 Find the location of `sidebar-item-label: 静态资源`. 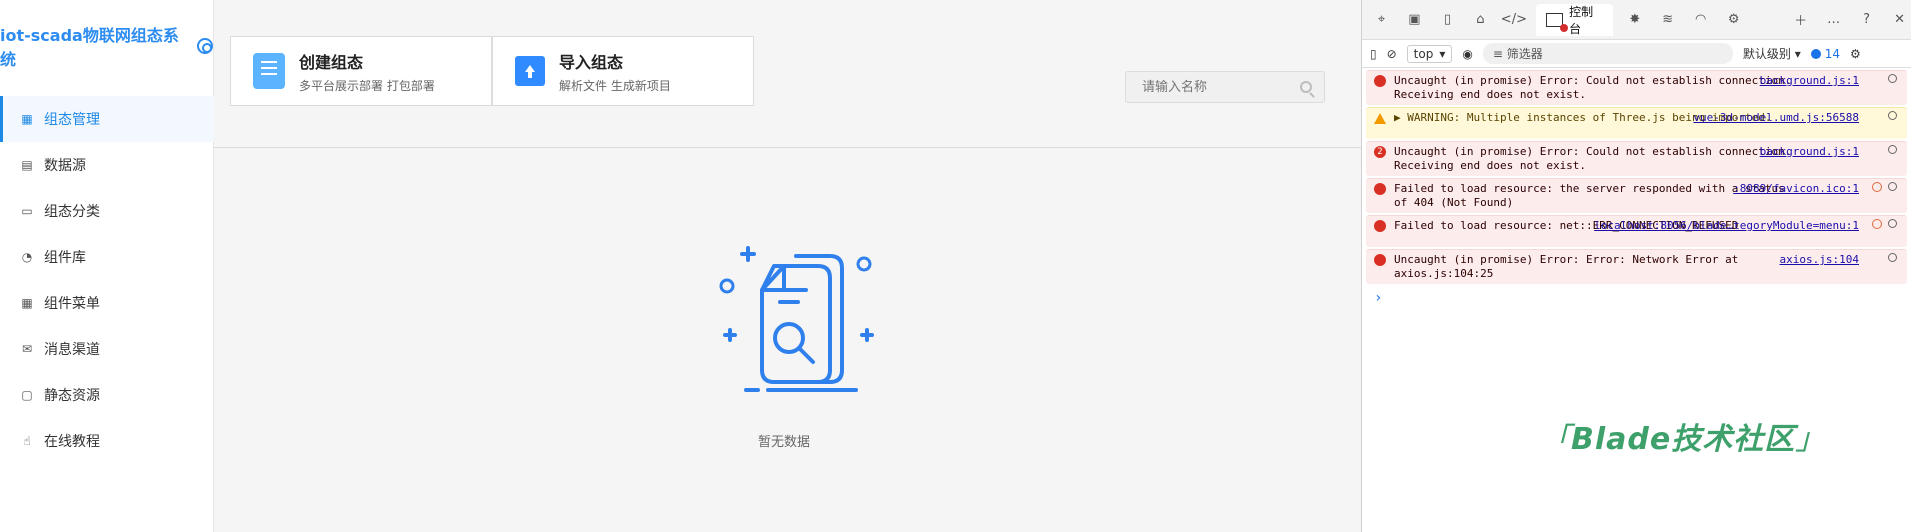

sidebar-item-label: 静态资源 is located at coordinates (72, 396).